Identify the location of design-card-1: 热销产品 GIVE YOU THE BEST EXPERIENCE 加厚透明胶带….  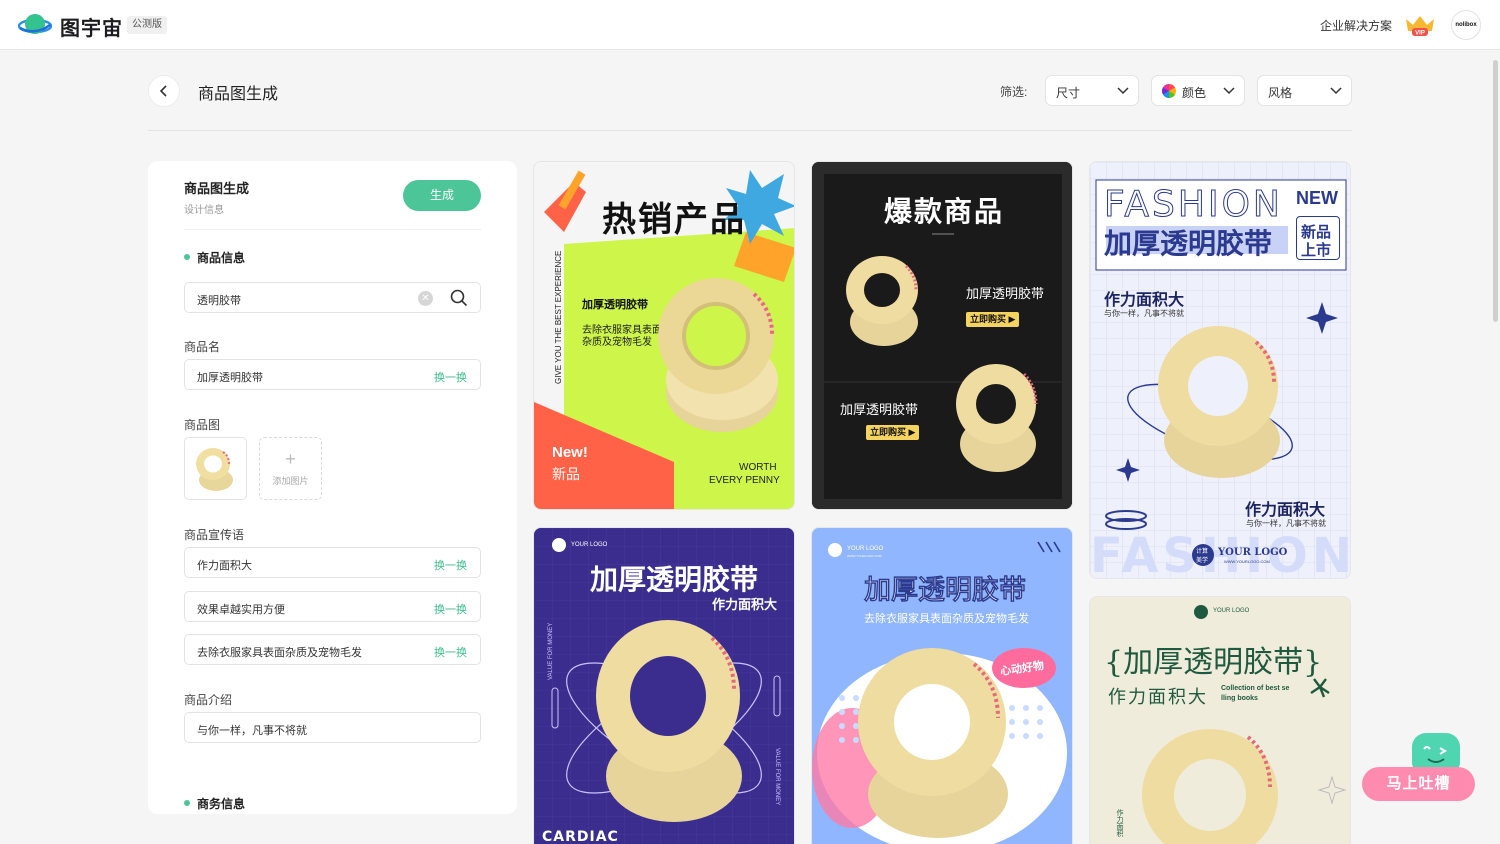
(664, 335).